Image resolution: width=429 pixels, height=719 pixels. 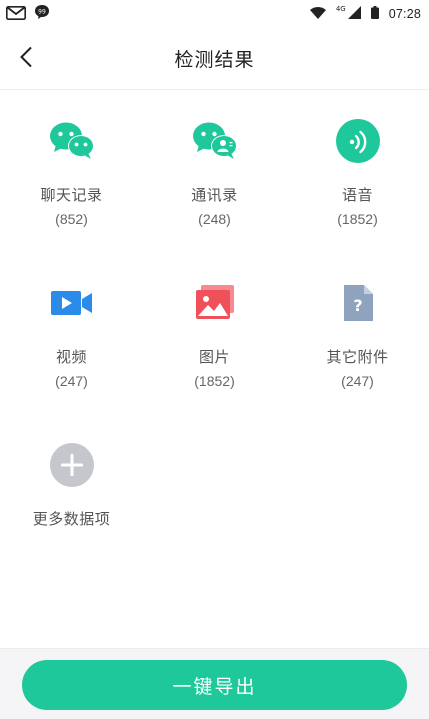 I want to click on item-label: 其它附件, so click(x=357, y=357).